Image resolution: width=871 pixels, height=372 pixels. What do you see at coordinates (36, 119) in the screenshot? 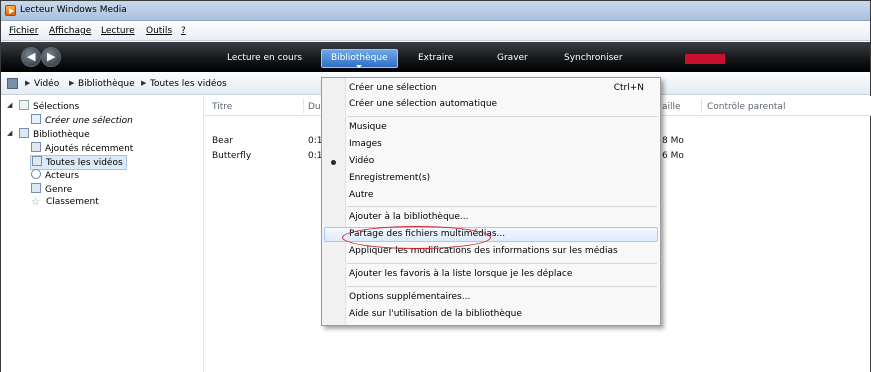
I see `new-playlist-icon` at bounding box center [36, 119].